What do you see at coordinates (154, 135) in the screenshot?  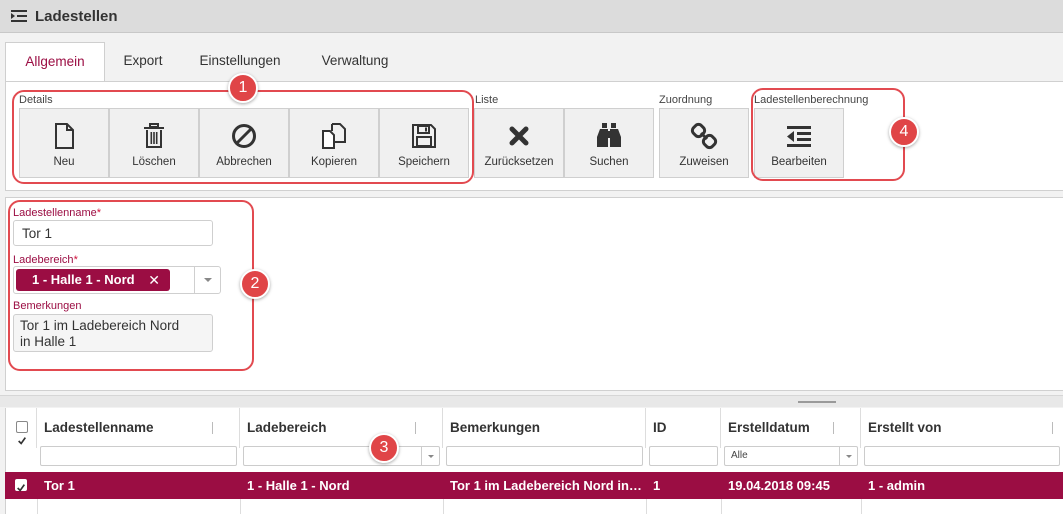 I see `trash-icon` at bounding box center [154, 135].